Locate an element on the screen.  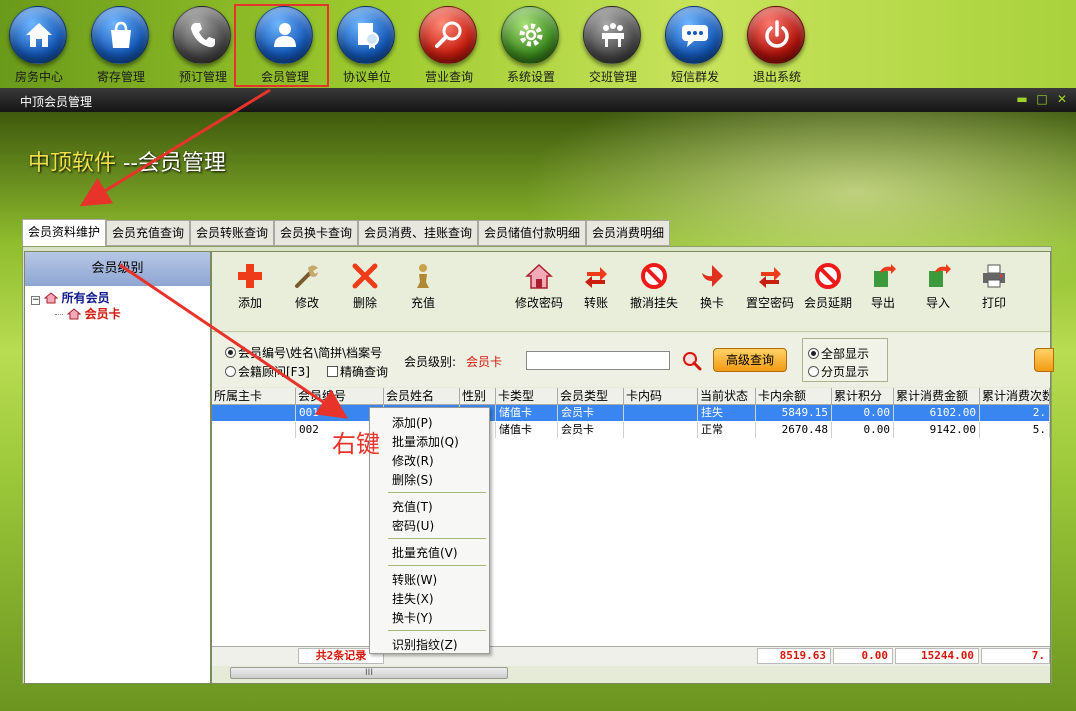
menu-item-change-card: 换卡(Y) is located at coordinates (412, 617).